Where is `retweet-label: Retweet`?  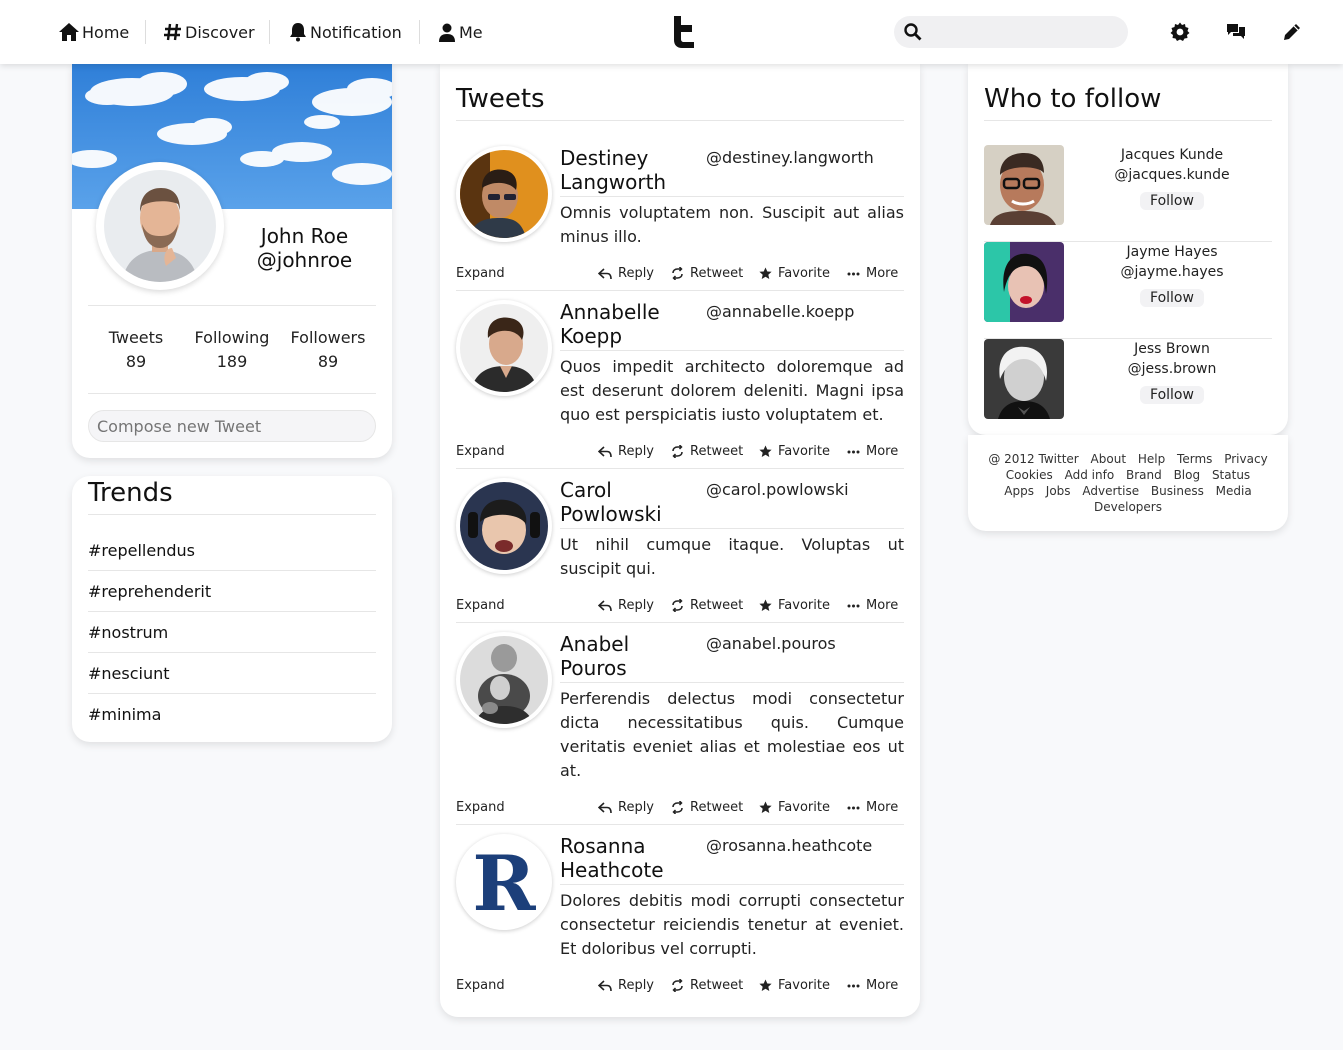
retweet-label: Retweet is located at coordinates (717, 605).